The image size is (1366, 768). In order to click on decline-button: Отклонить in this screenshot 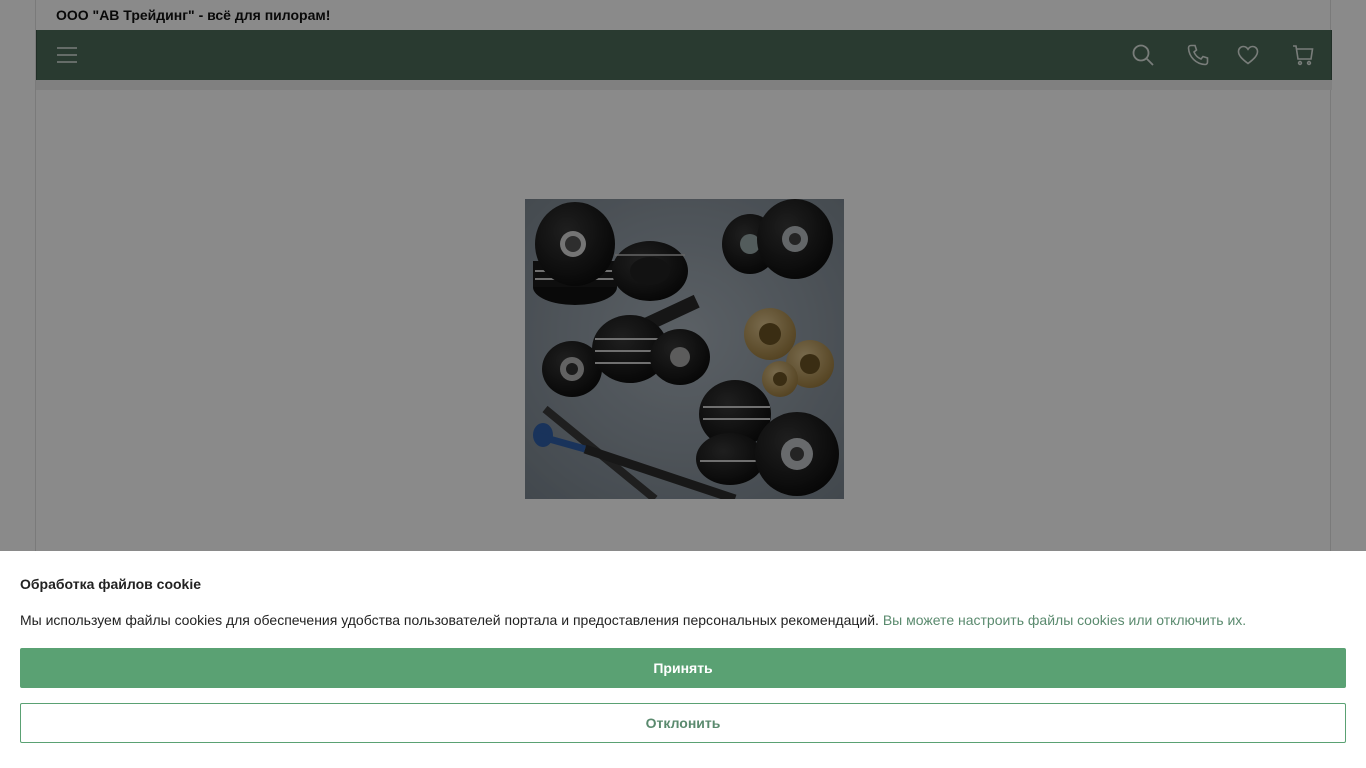, I will do `click(683, 723)`.